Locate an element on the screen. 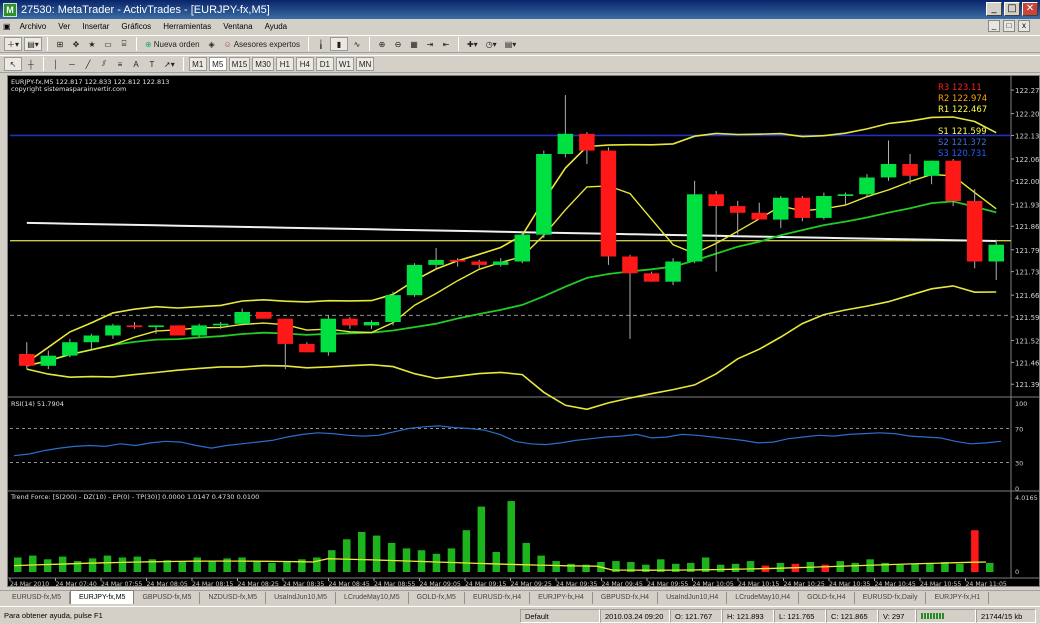 The height and width of the screenshot is (624, 1040). arrows-icon: ➚▾ is located at coordinates (169, 64).